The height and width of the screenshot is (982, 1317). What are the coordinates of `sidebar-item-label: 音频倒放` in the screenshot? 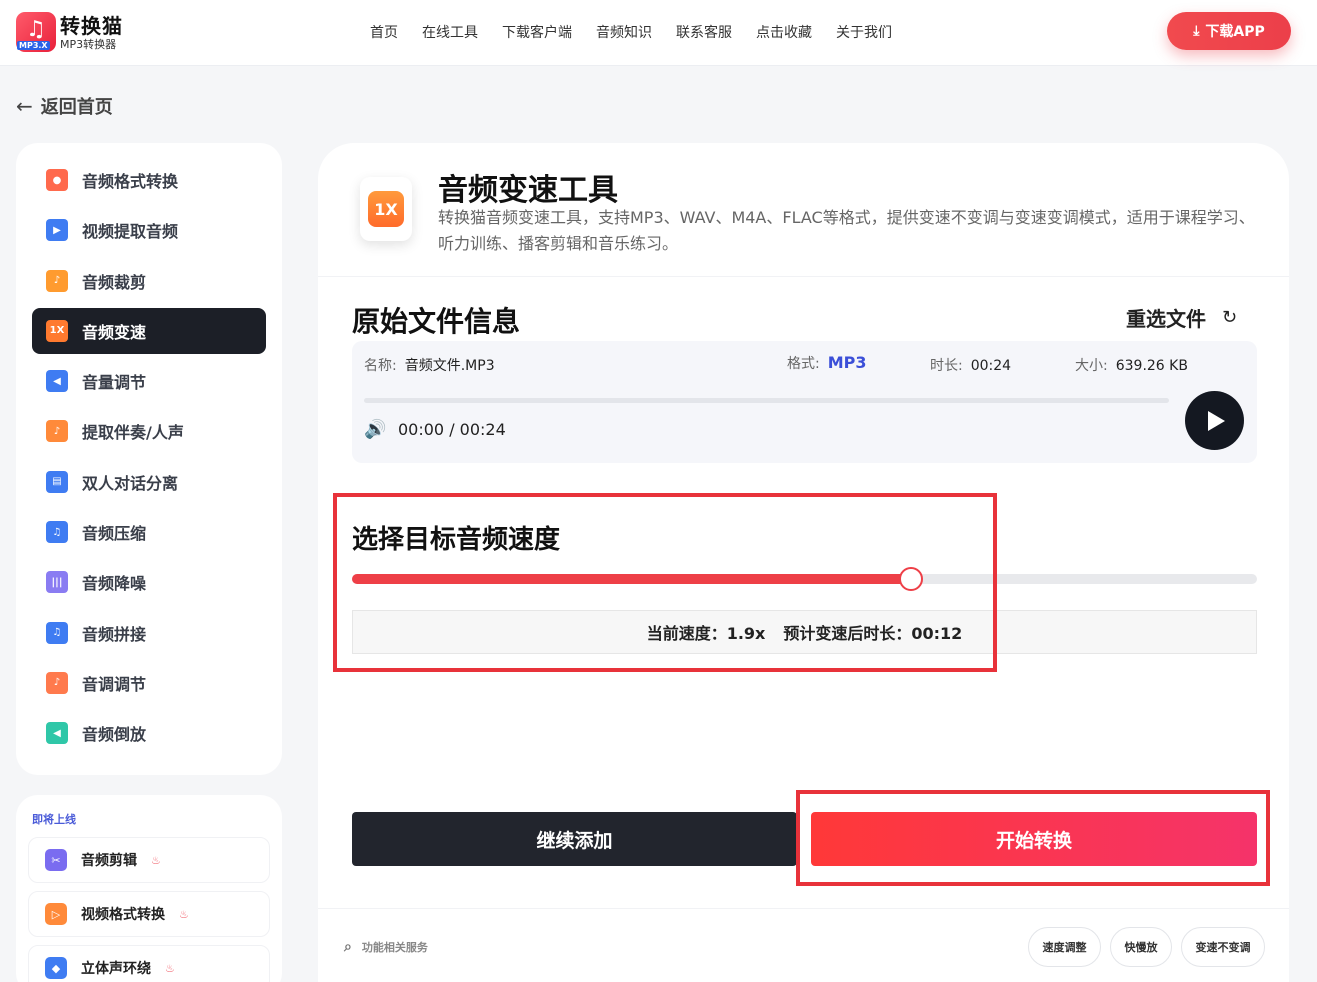 It's located at (114, 735).